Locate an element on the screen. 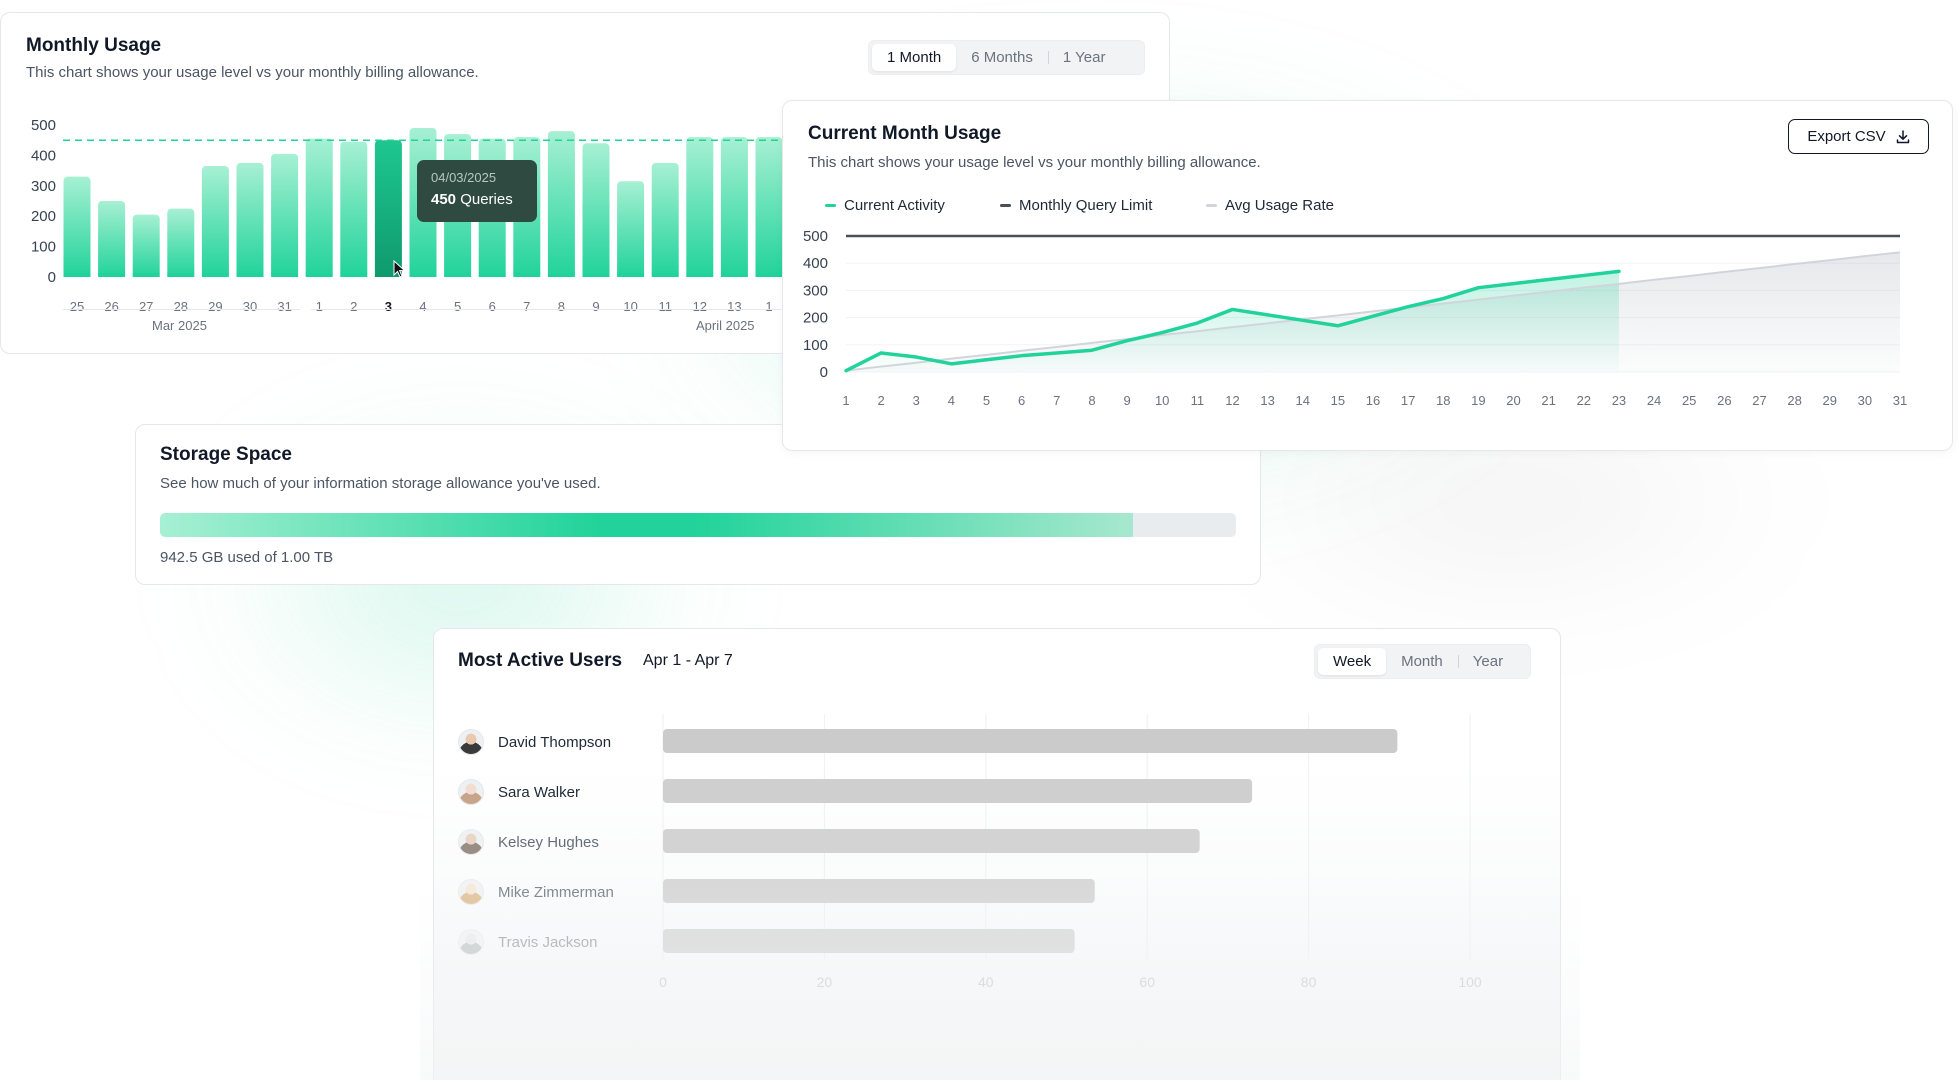 This screenshot has width=1958, height=1080. storage-title: Storage Space is located at coordinates (226, 454).